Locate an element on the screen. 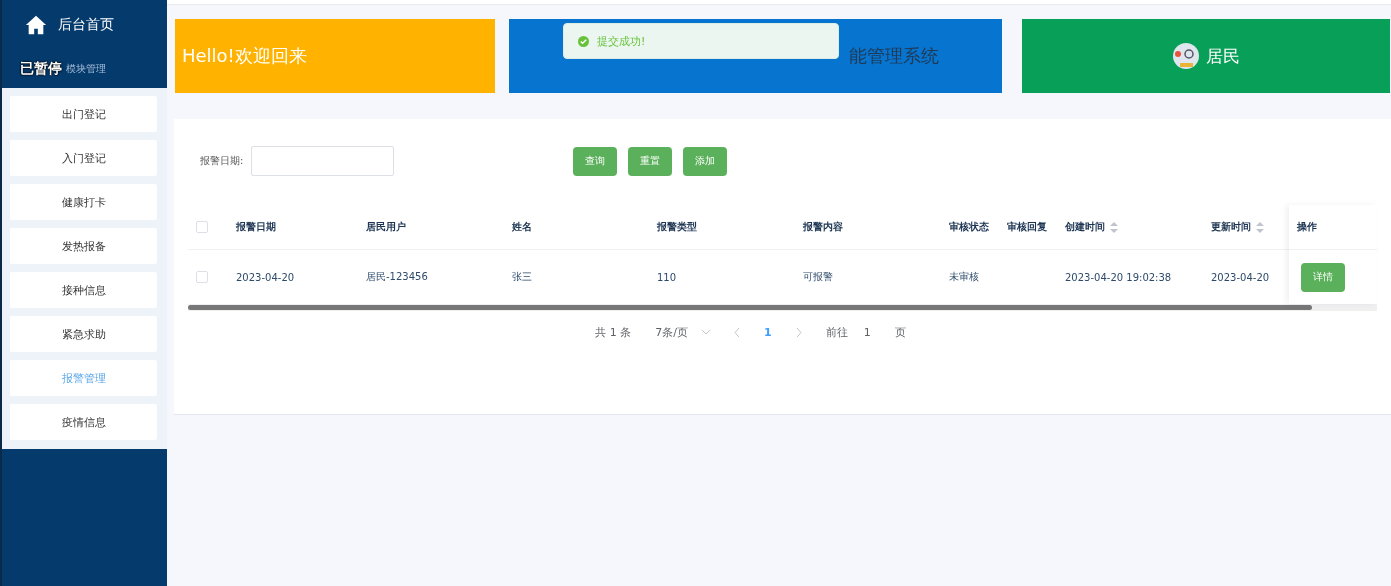 This screenshot has width=1391, height=586. select-all-checkbox is located at coordinates (202, 227).